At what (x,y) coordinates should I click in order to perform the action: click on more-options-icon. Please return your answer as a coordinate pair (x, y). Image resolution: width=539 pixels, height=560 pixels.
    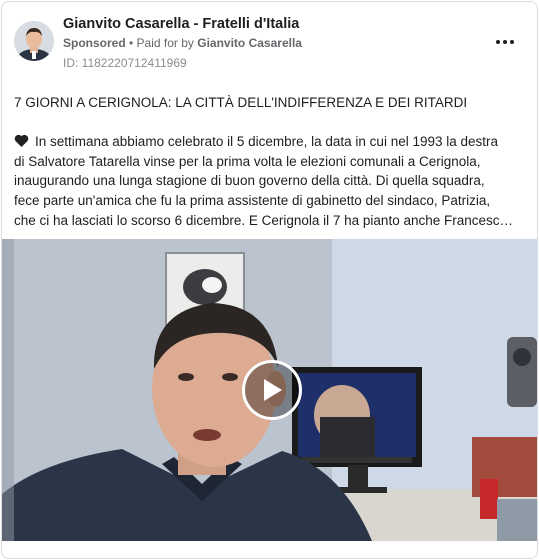
    Looking at the image, I should click on (505, 42).